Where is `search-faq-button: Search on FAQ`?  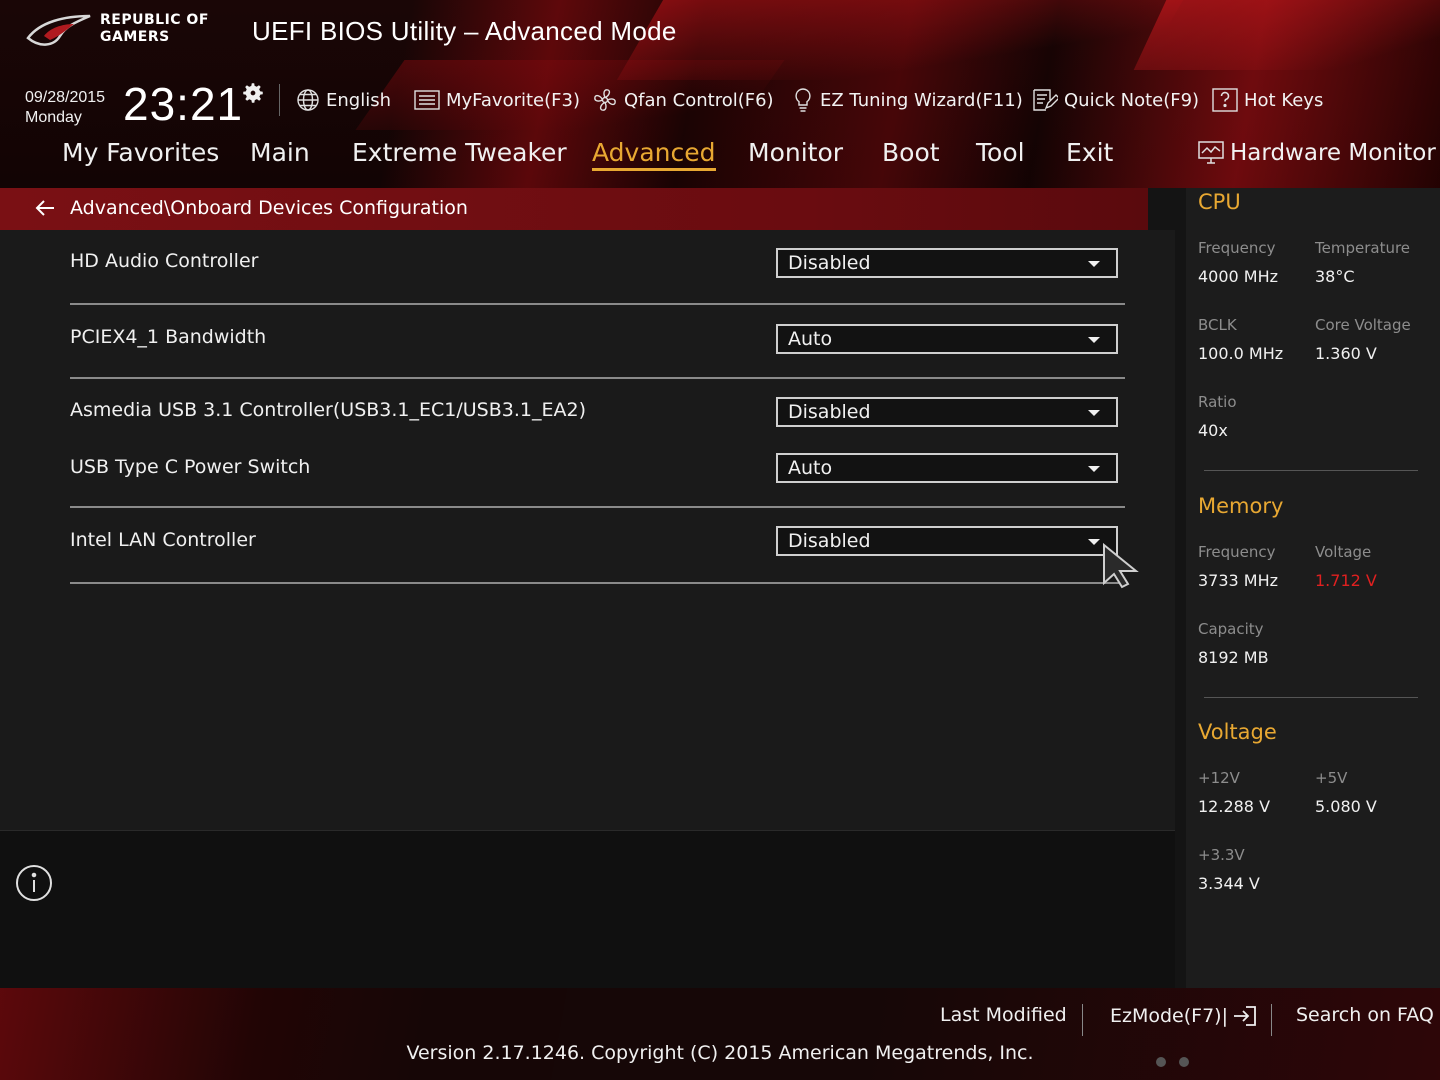
search-faq-button: Search on FAQ is located at coordinates (1365, 1015).